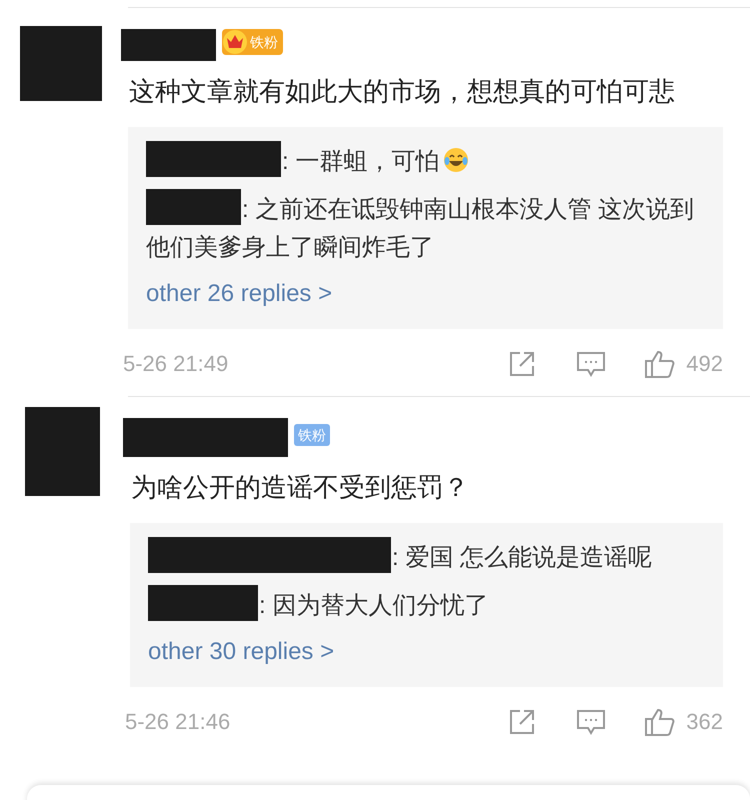 This screenshot has width=750, height=800. I want to click on reply-text: : 因为替大人们分忧了, so click(318, 605).